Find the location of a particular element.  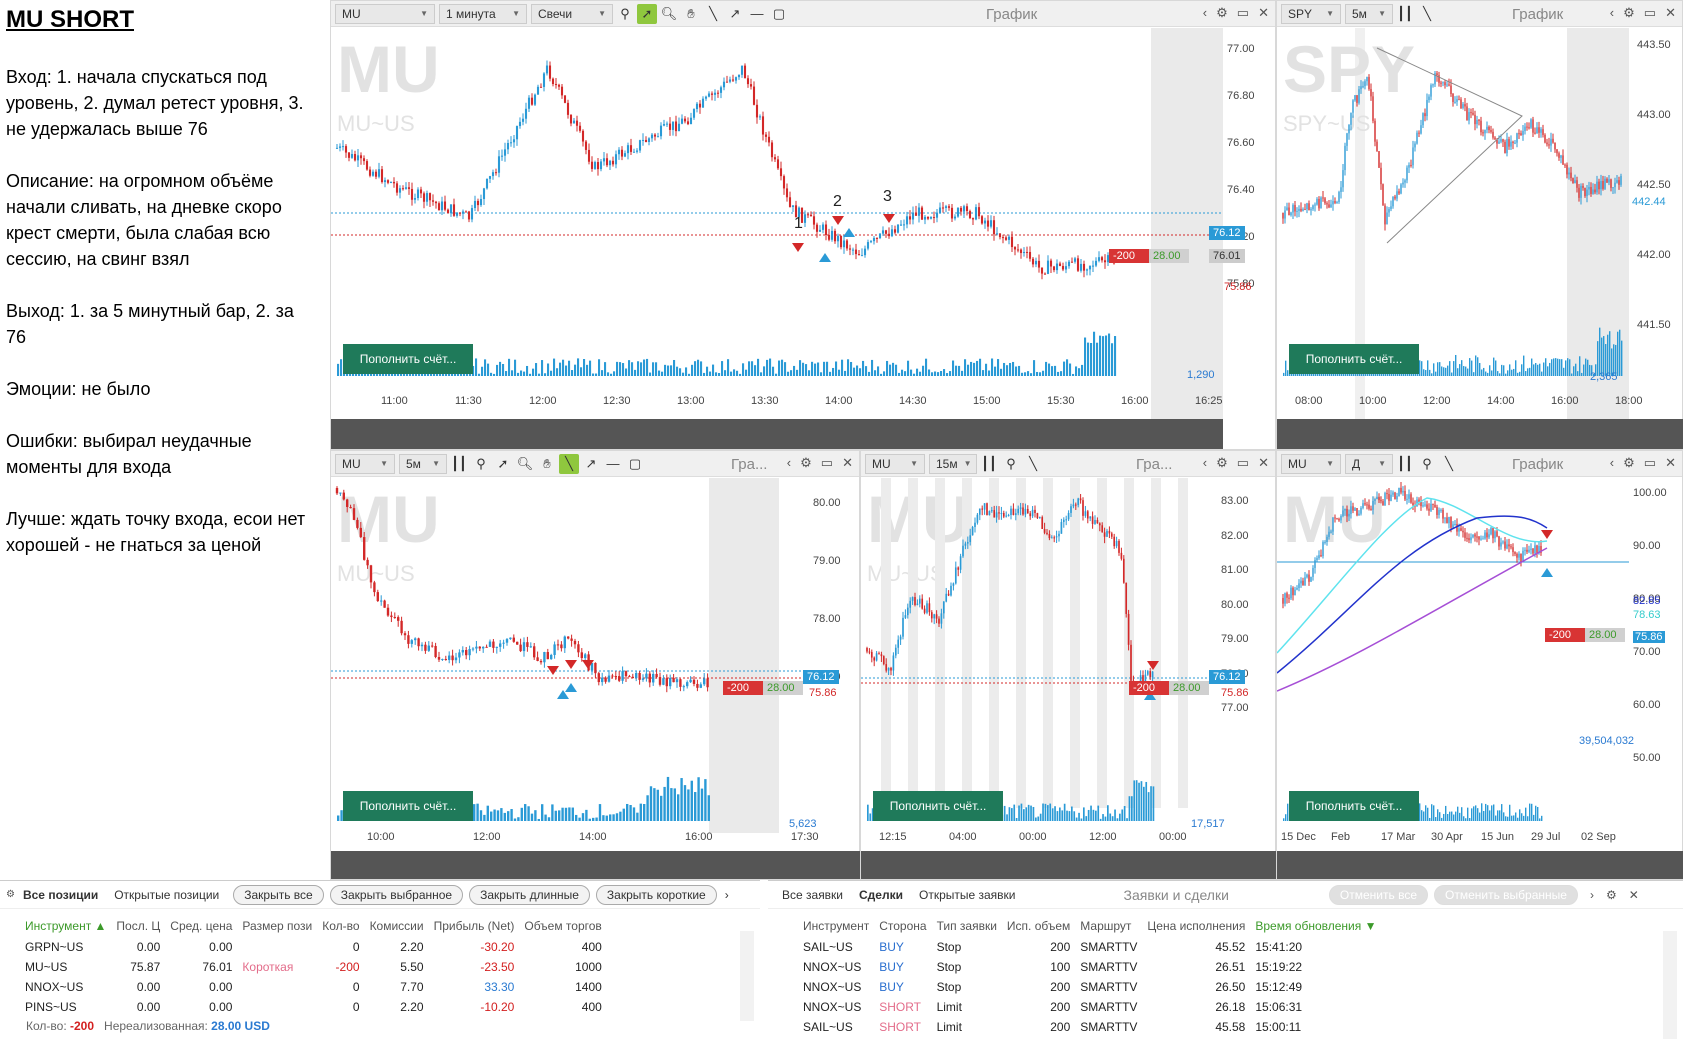

column-header: Время обновления ▼ is located at coordinates (1315, 926).